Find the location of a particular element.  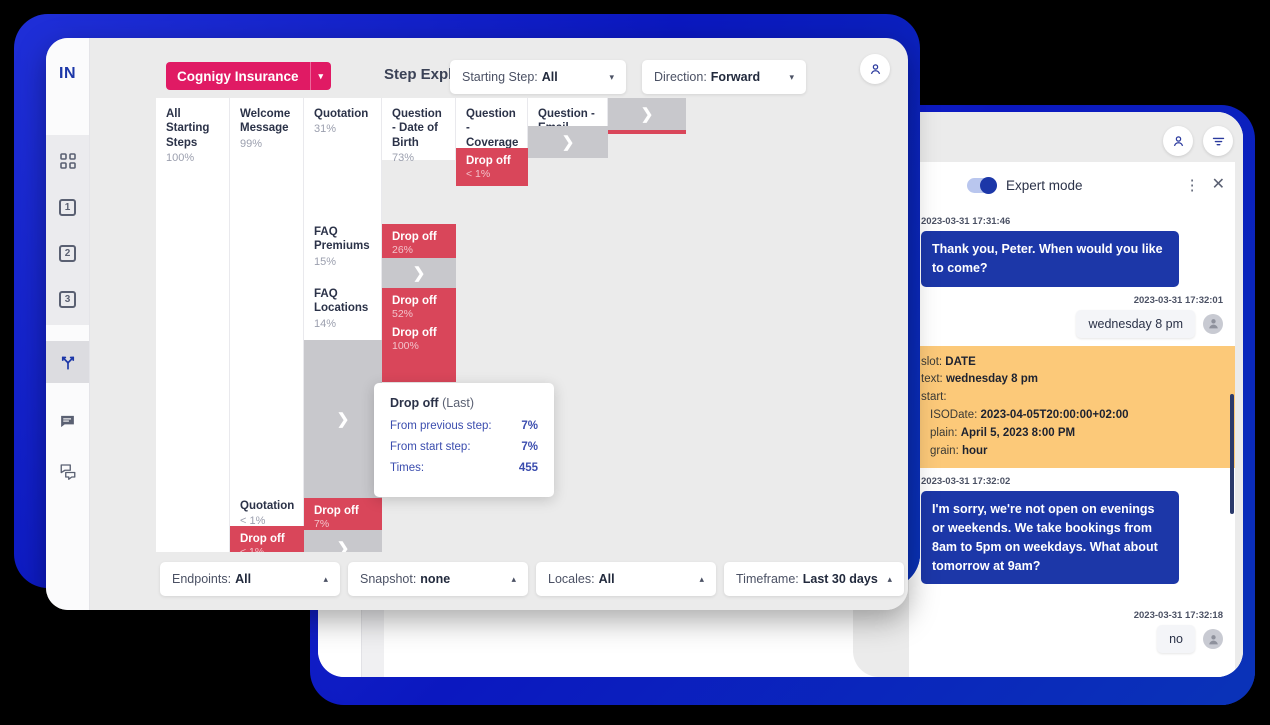

snapshot-select: Snapshot: none ▴ is located at coordinates (438, 579).